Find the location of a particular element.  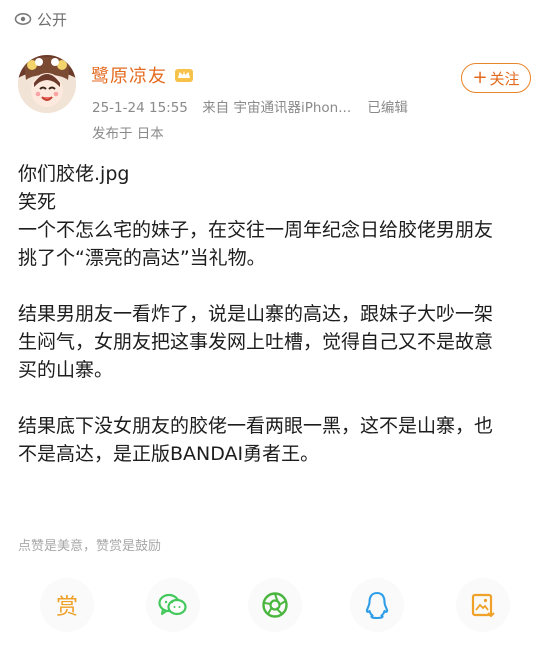

follow-label: 关注 is located at coordinates (504, 78).